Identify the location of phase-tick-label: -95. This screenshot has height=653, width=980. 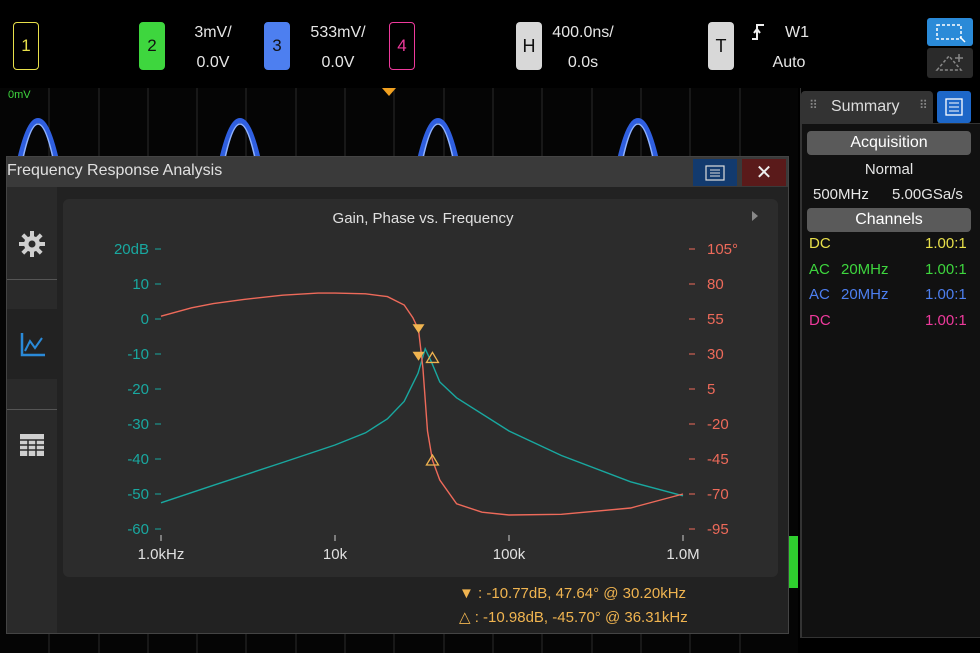
(718, 529).